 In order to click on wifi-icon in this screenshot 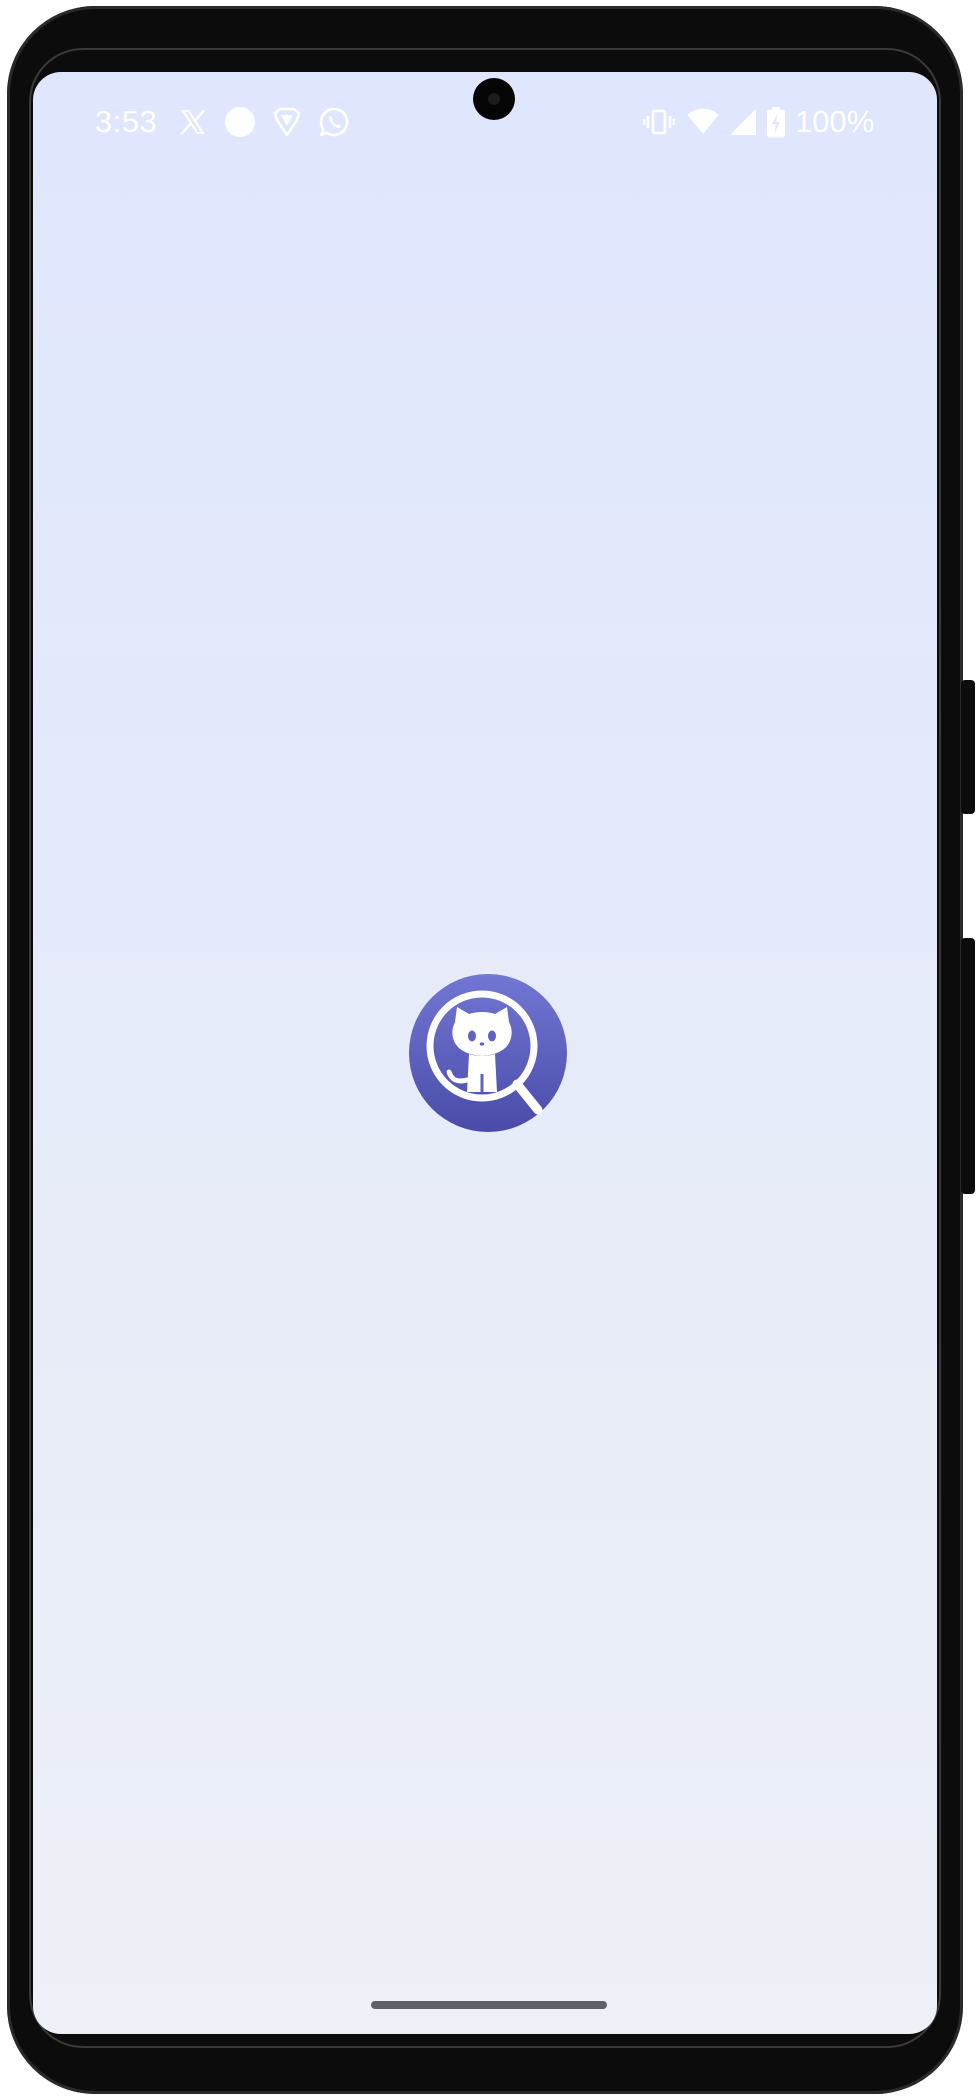, I will do `click(703, 121)`.